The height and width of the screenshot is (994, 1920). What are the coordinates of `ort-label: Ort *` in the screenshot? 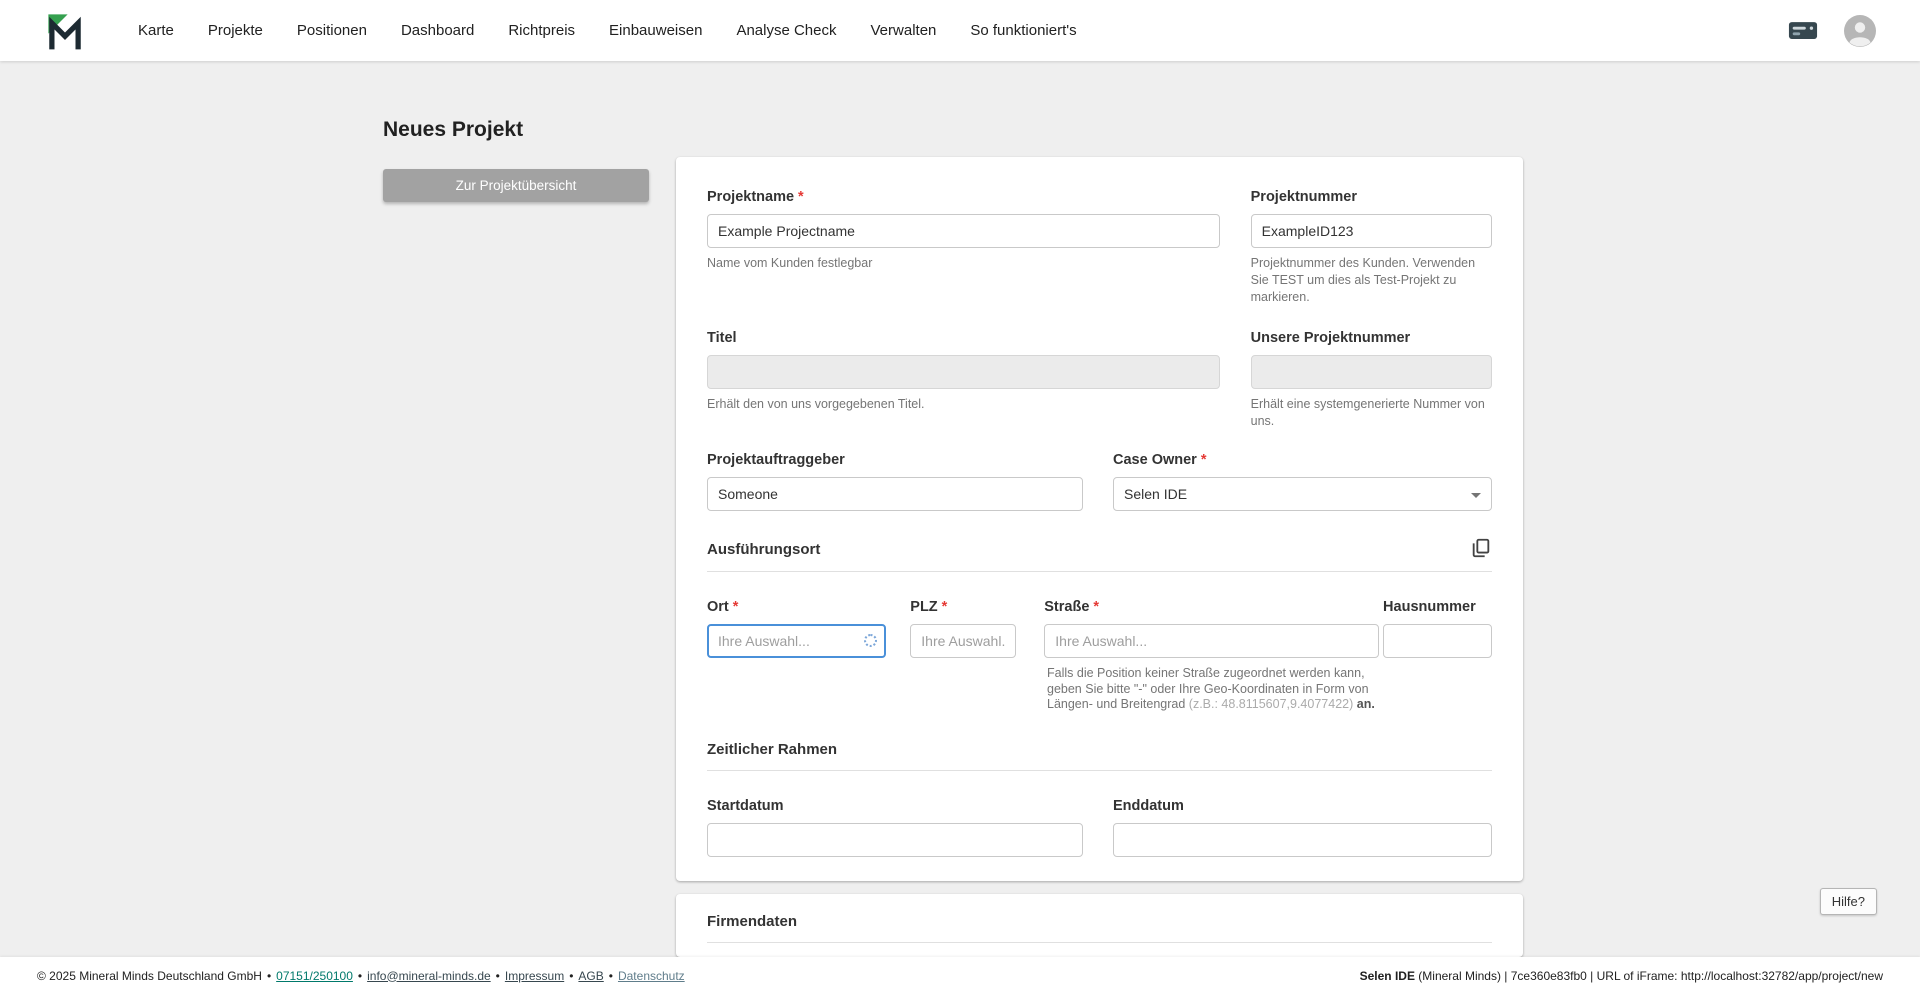 It's located at (723, 607).